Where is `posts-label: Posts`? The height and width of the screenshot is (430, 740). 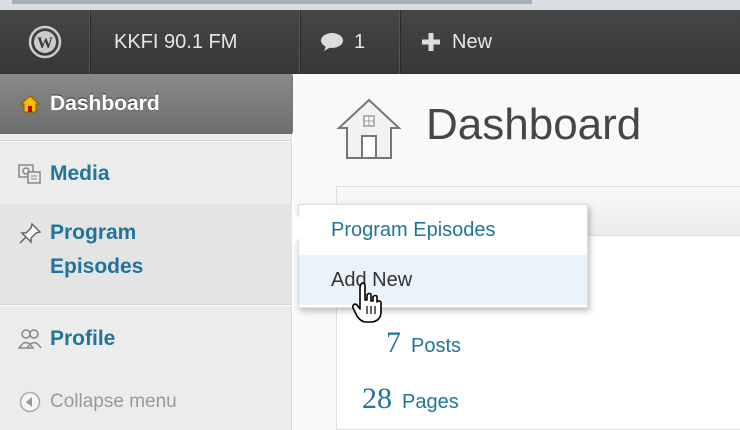
posts-label: Posts is located at coordinates (436, 346).